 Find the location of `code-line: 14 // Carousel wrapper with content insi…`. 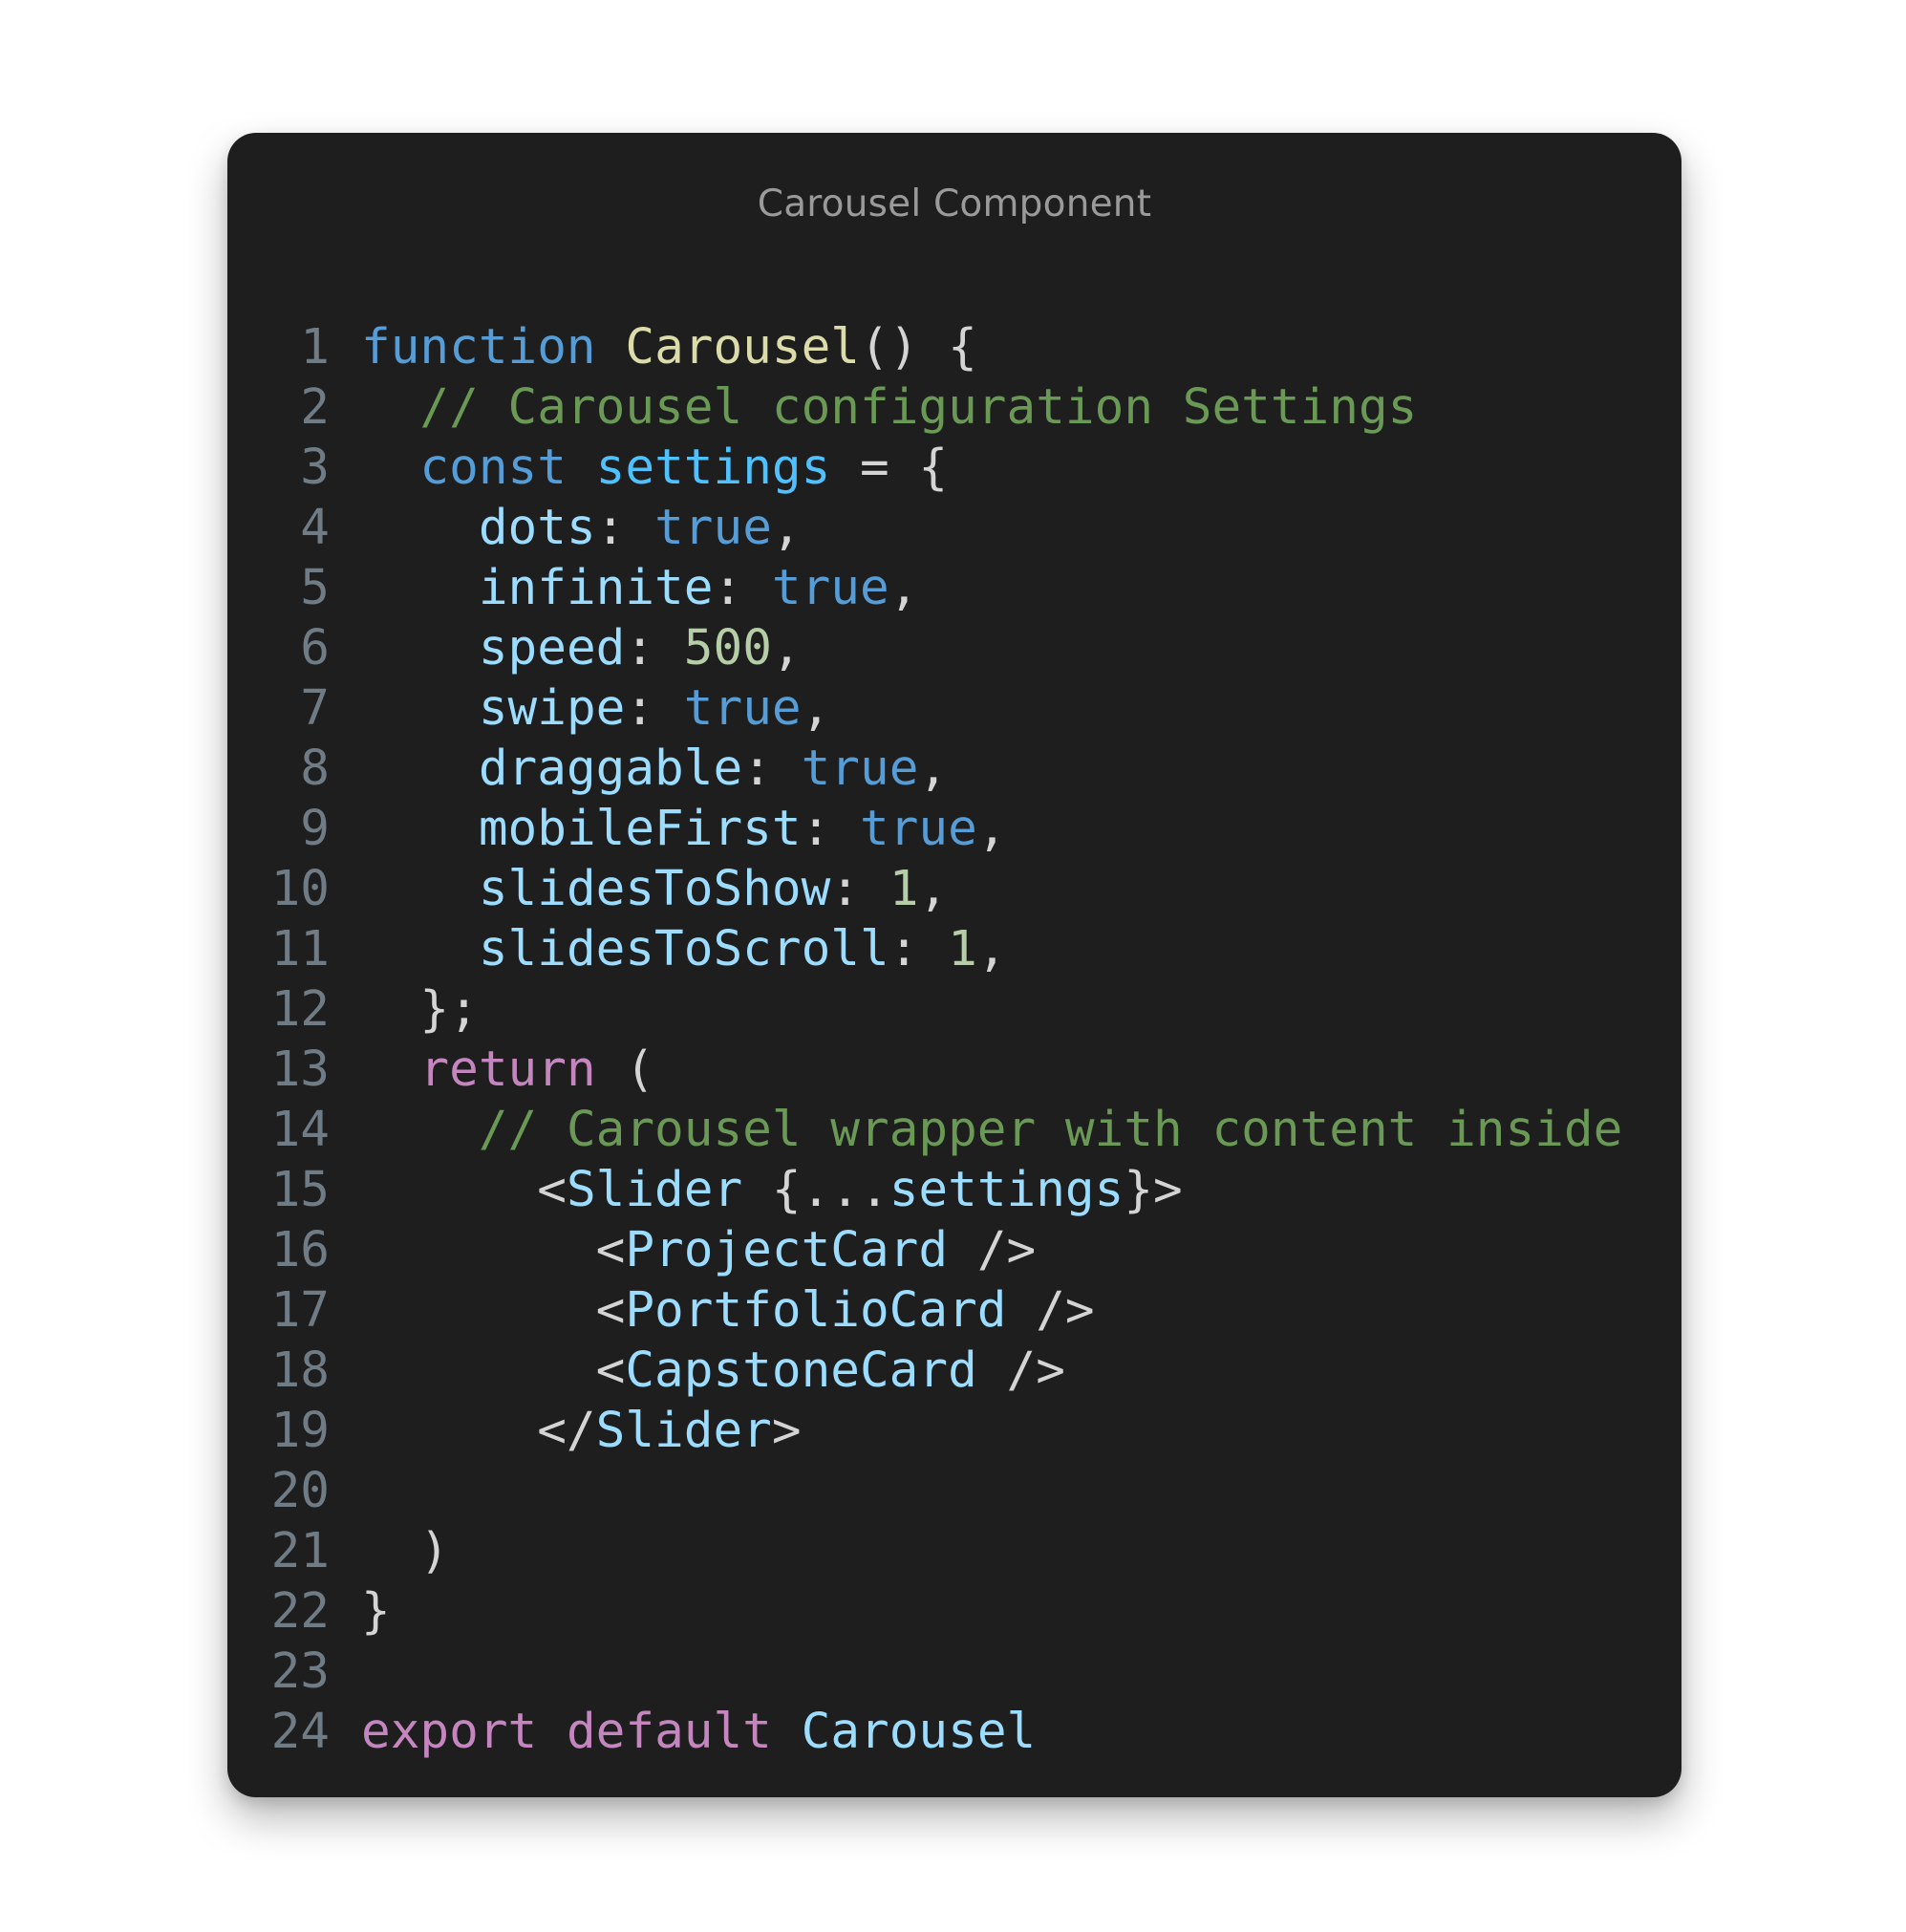

code-line: 14 // Carousel wrapper with content insi… is located at coordinates (954, 1130).